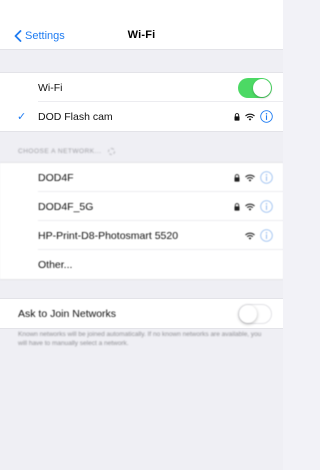  I want to click on ask-to-join-row: Ask to Join Networks, so click(141, 313).